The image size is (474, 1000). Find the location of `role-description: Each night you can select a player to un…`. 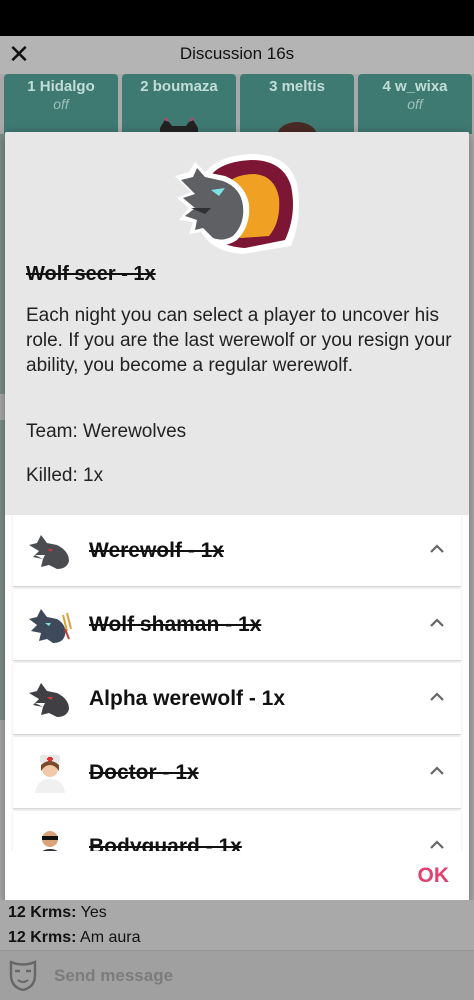

role-description: Each night you can select a player to un… is located at coordinates (239, 340).